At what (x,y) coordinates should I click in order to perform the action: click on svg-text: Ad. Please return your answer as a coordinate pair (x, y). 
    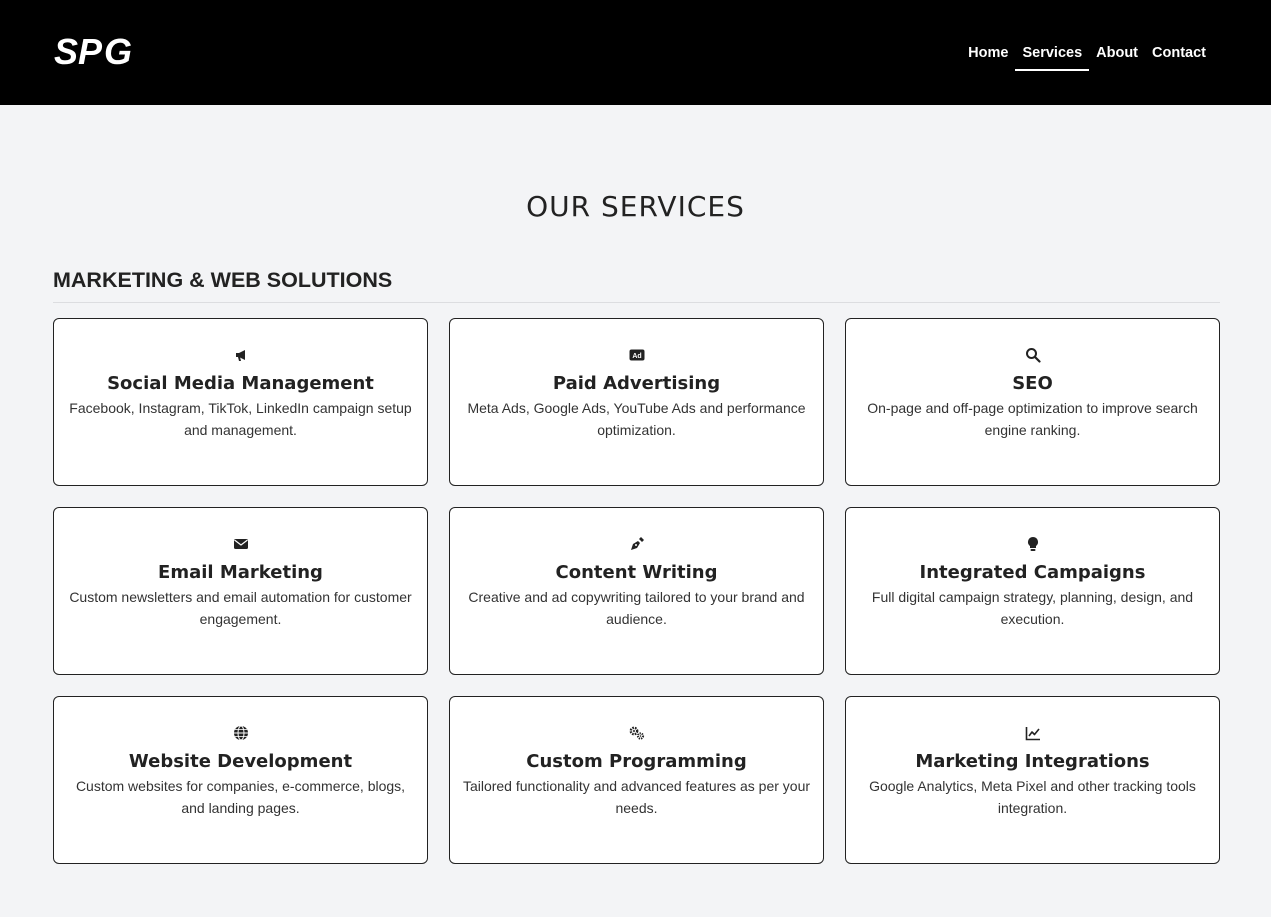
    Looking at the image, I should click on (636, 356).